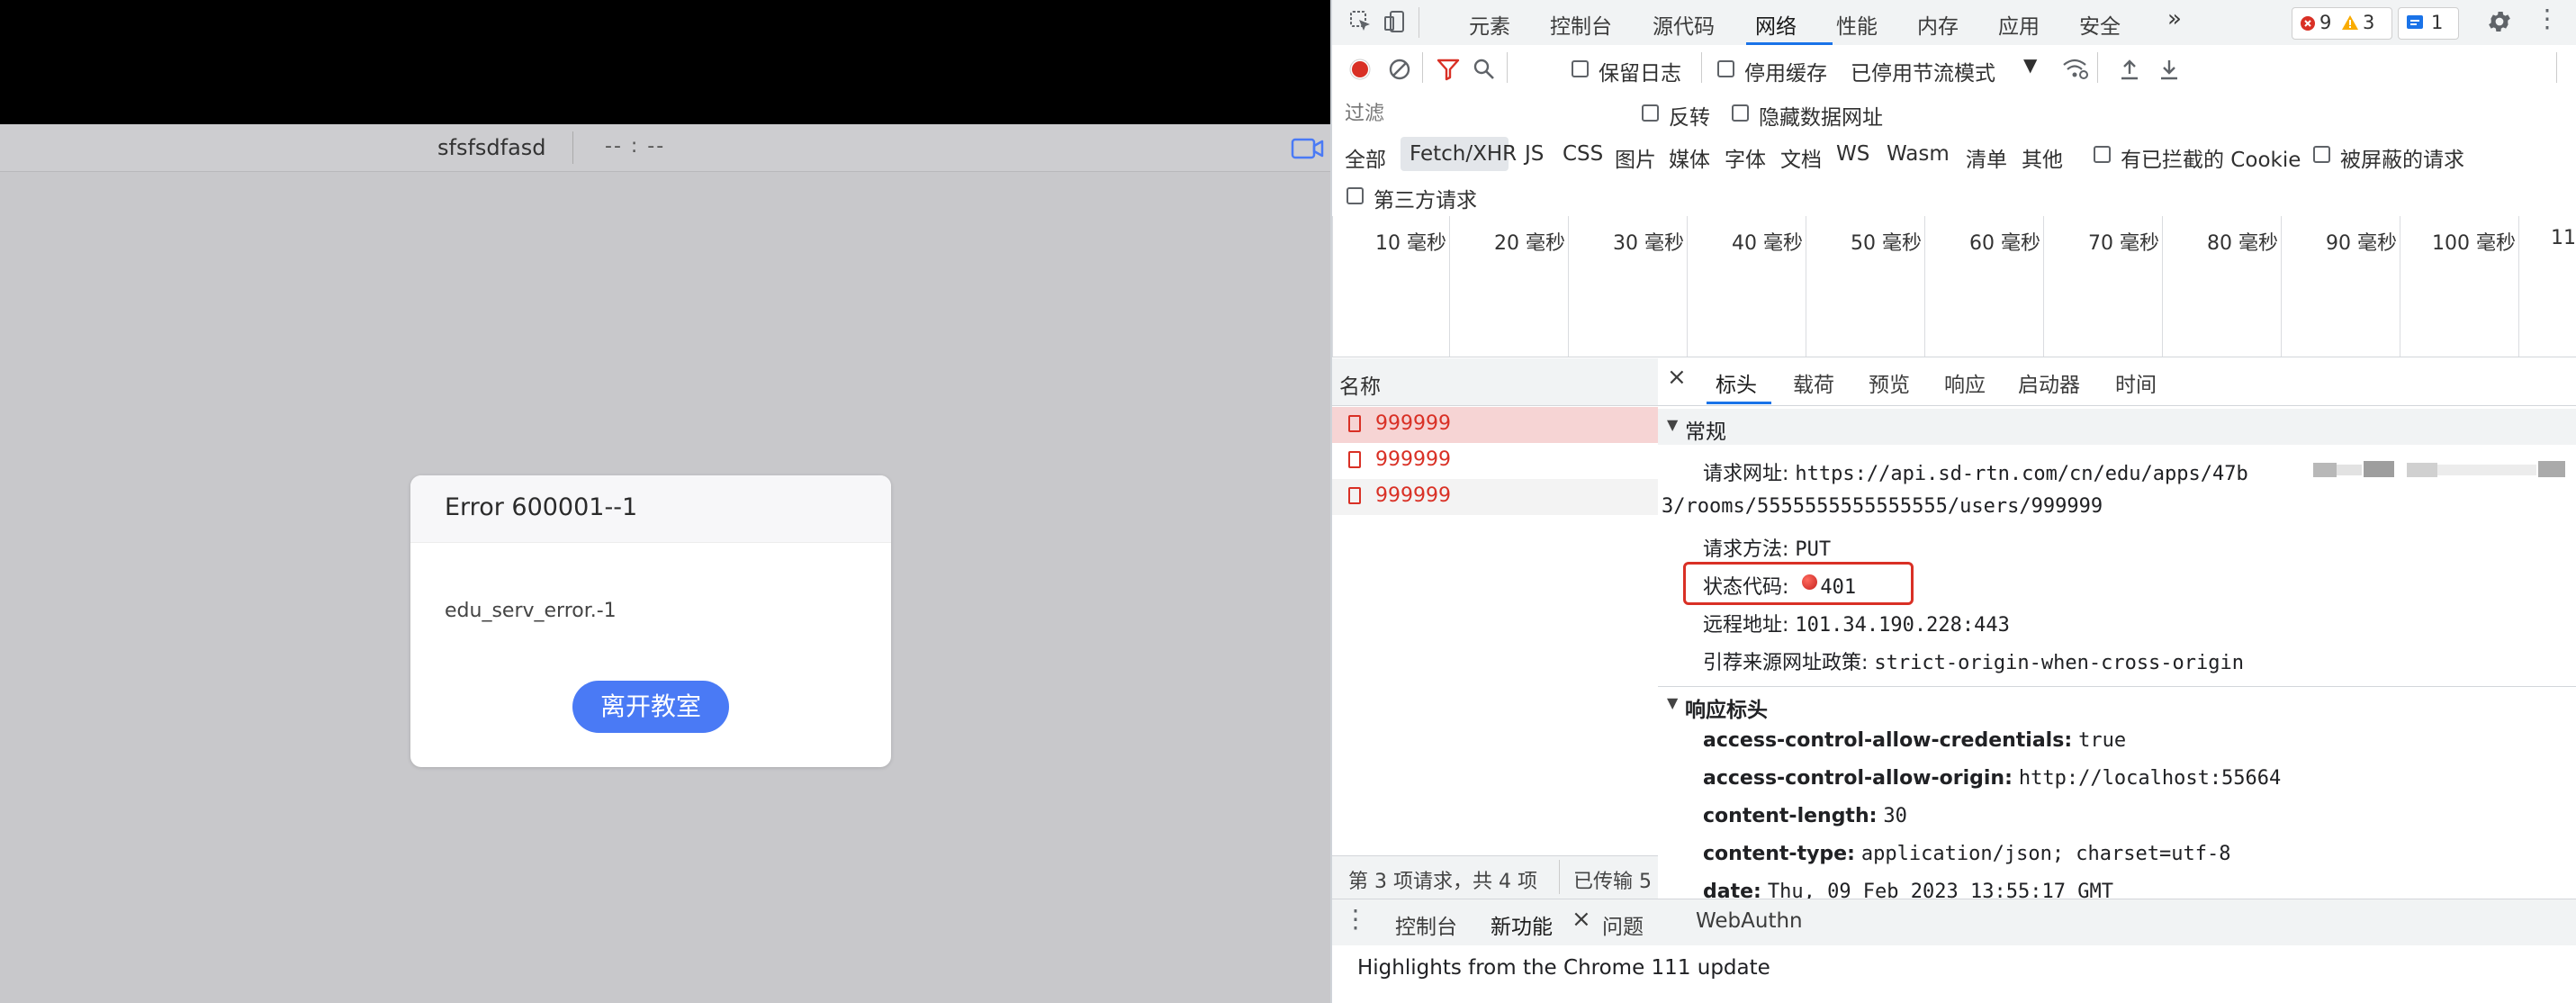  What do you see at coordinates (1677, 377) in the screenshot?
I see `close-detail-icon: ×` at bounding box center [1677, 377].